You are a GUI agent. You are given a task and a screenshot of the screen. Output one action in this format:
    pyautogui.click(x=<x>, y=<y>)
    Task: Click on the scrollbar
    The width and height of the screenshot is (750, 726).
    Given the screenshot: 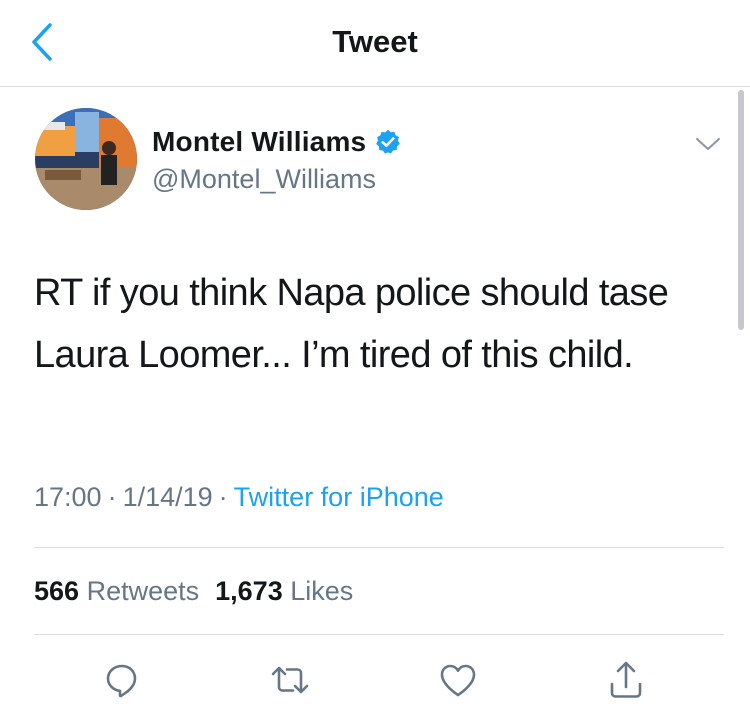 What is the action you would take?
    pyautogui.click(x=741, y=210)
    